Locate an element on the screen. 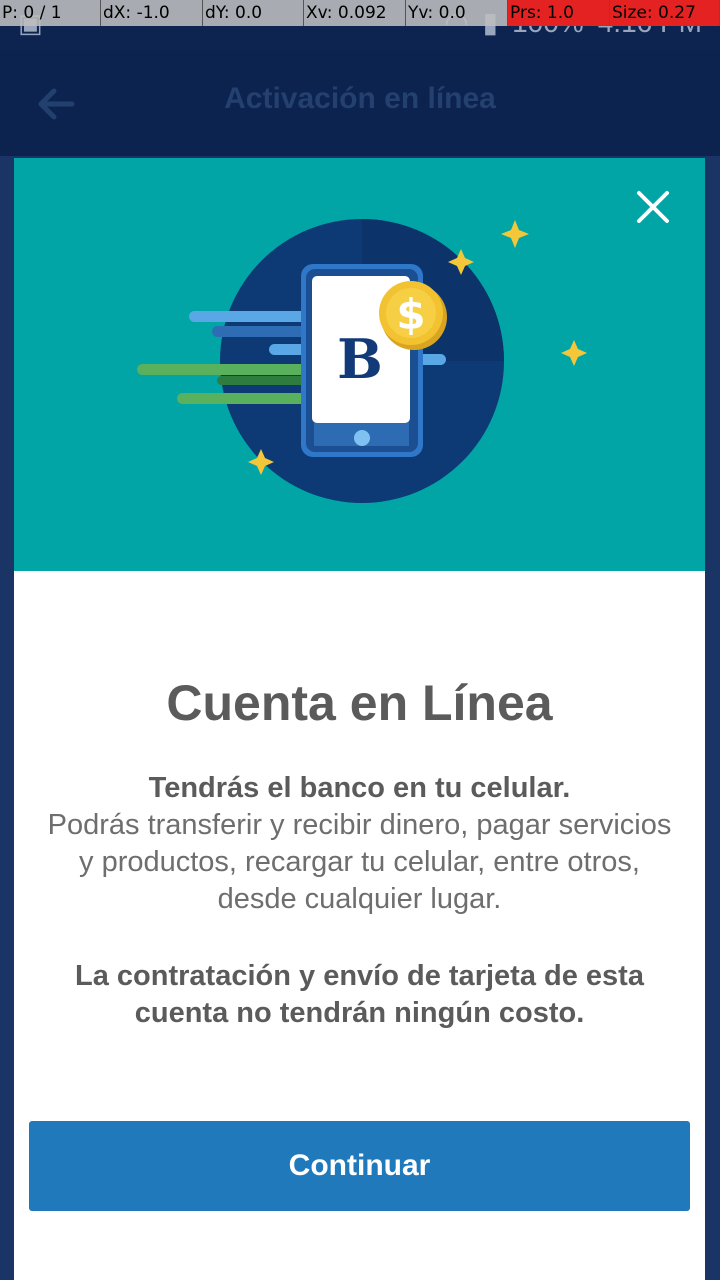 The image size is (720, 1280). dollar-sign: $ is located at coordinates (410, 314).